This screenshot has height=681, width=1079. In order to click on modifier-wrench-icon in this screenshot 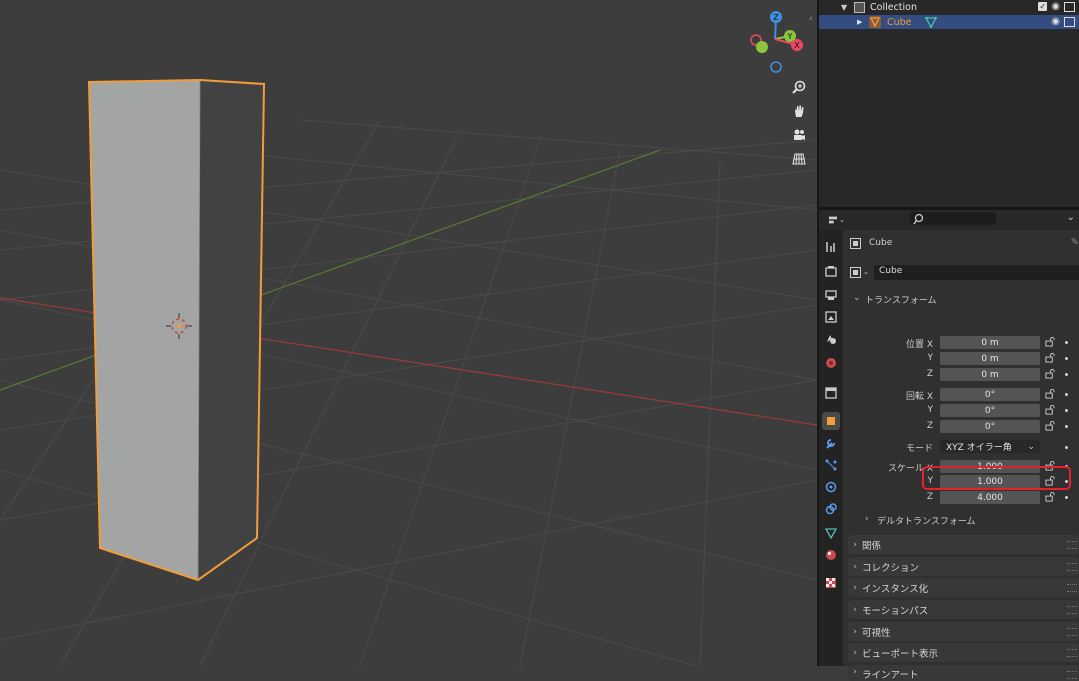, I will do `click(831, 443)`.